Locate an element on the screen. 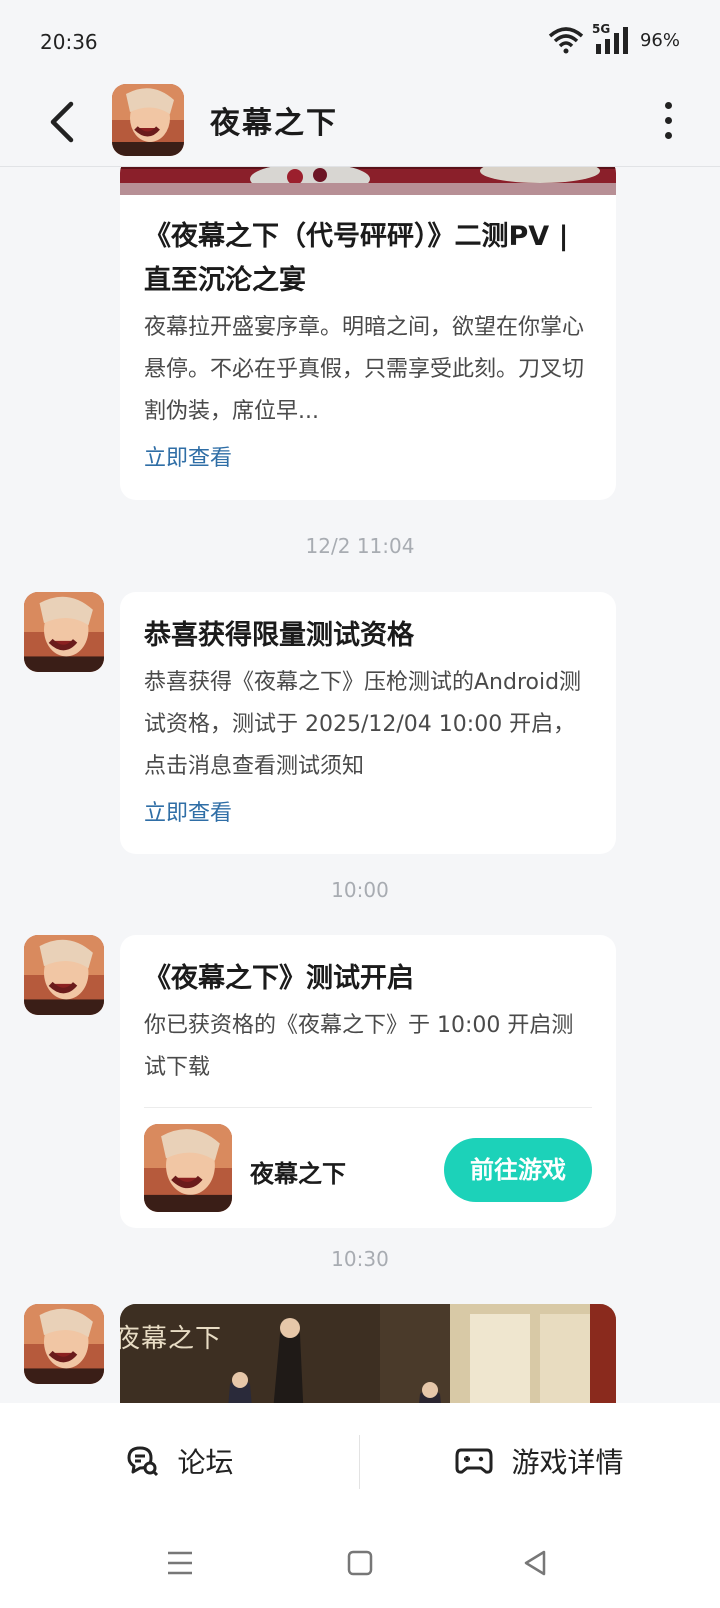 The image size is (720, 1608). back-button is located at coordinates (62, 122).